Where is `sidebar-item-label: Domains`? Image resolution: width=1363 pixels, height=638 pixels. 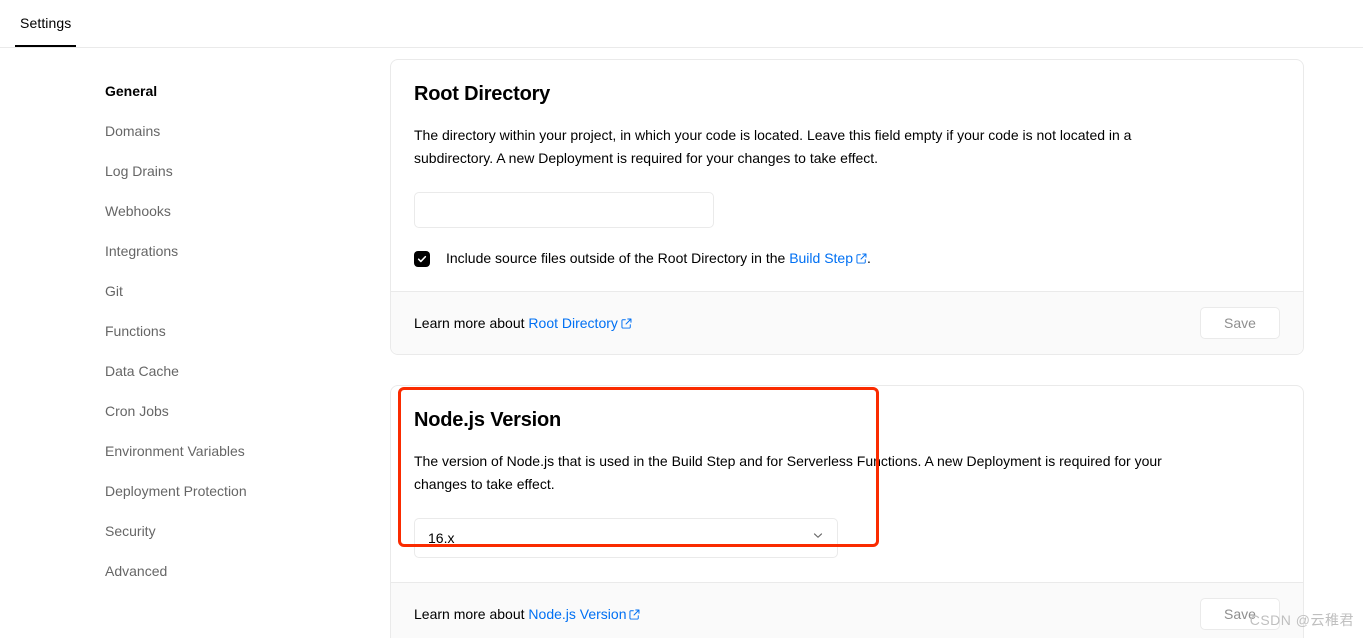
sidebar-item-label: Domains is located at coordinates (133, 131).